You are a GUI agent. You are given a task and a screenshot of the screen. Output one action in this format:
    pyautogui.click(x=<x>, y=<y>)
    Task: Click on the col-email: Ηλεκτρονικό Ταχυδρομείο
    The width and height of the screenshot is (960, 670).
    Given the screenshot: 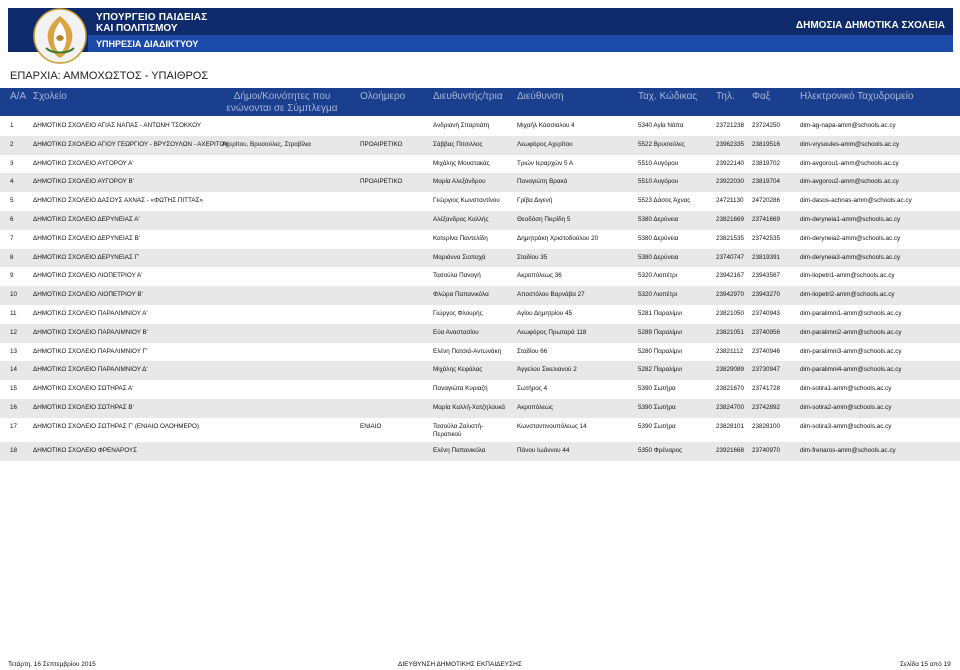 What is the action you would take?
    pyautogui.click(x=857, y=96)
    